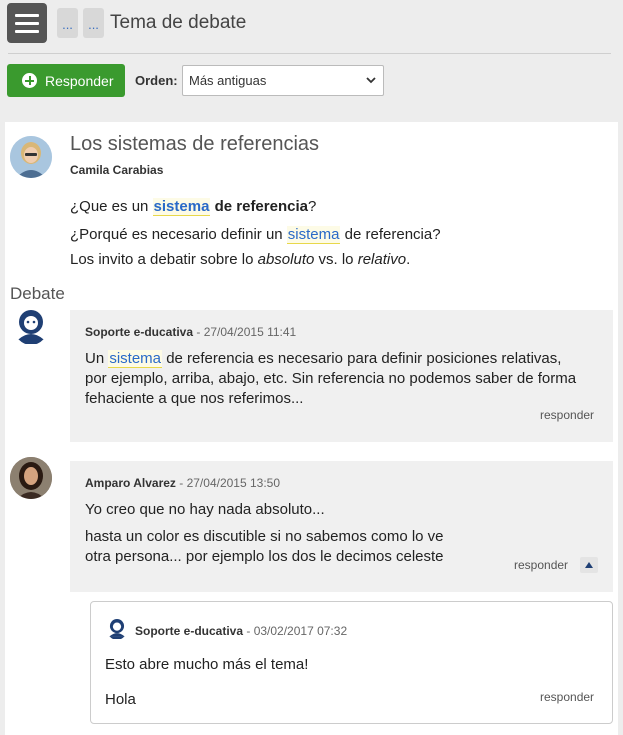 This screenshot has height=735, width=623. I want to click on avatar-amparo, so click(31, 478).